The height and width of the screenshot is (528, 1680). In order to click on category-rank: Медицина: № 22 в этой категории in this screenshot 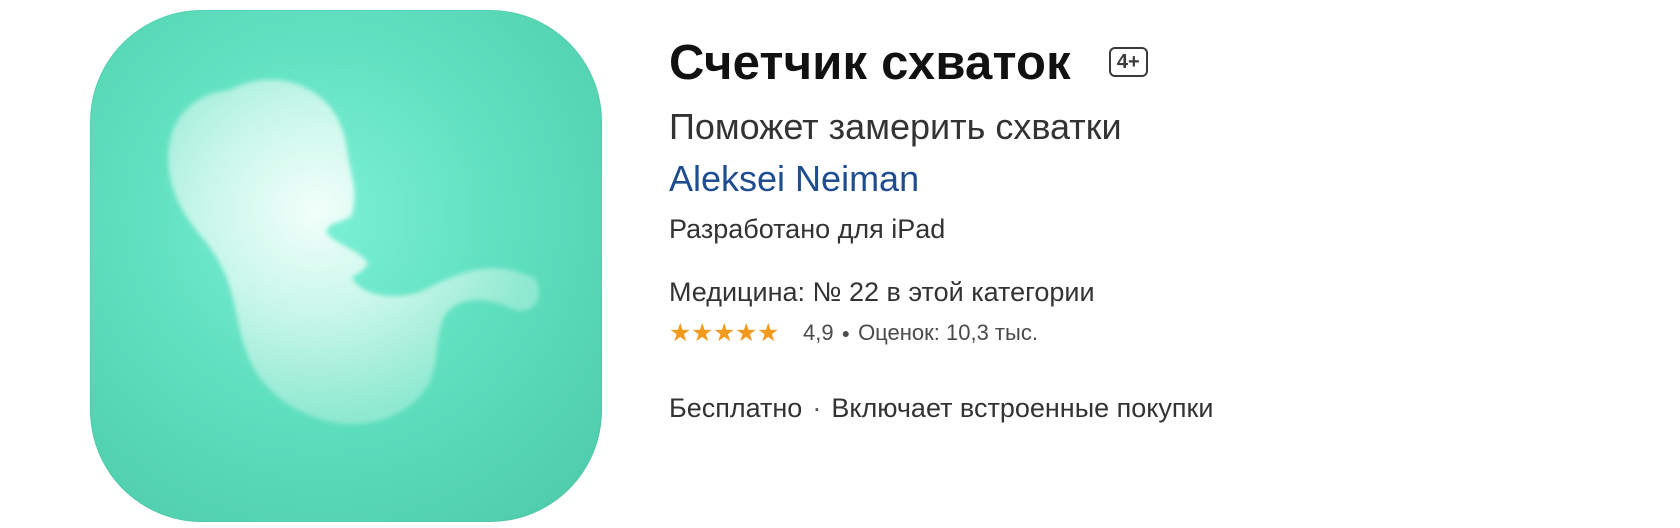, I will do `click(1159, 292)`.